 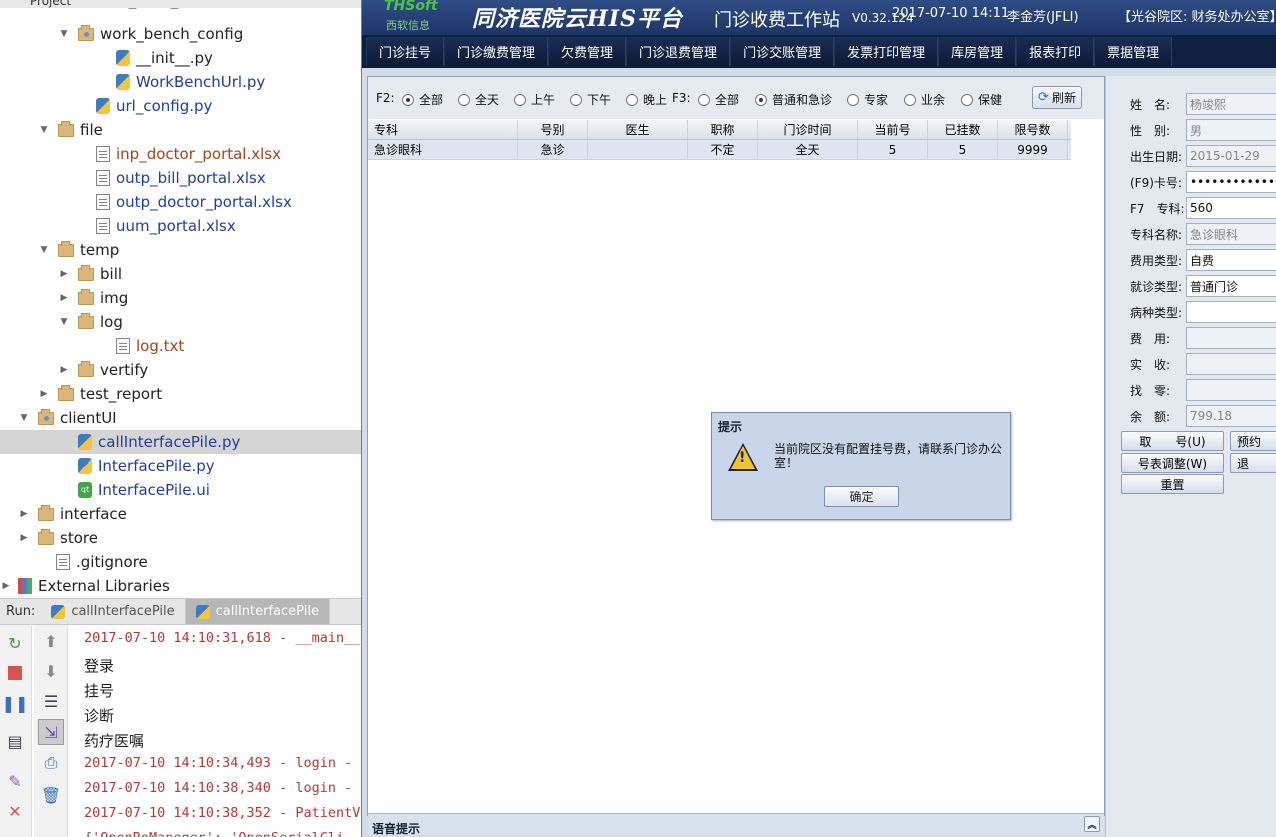 I want to click on form-field: 自费, so click(x=1231, y=260).